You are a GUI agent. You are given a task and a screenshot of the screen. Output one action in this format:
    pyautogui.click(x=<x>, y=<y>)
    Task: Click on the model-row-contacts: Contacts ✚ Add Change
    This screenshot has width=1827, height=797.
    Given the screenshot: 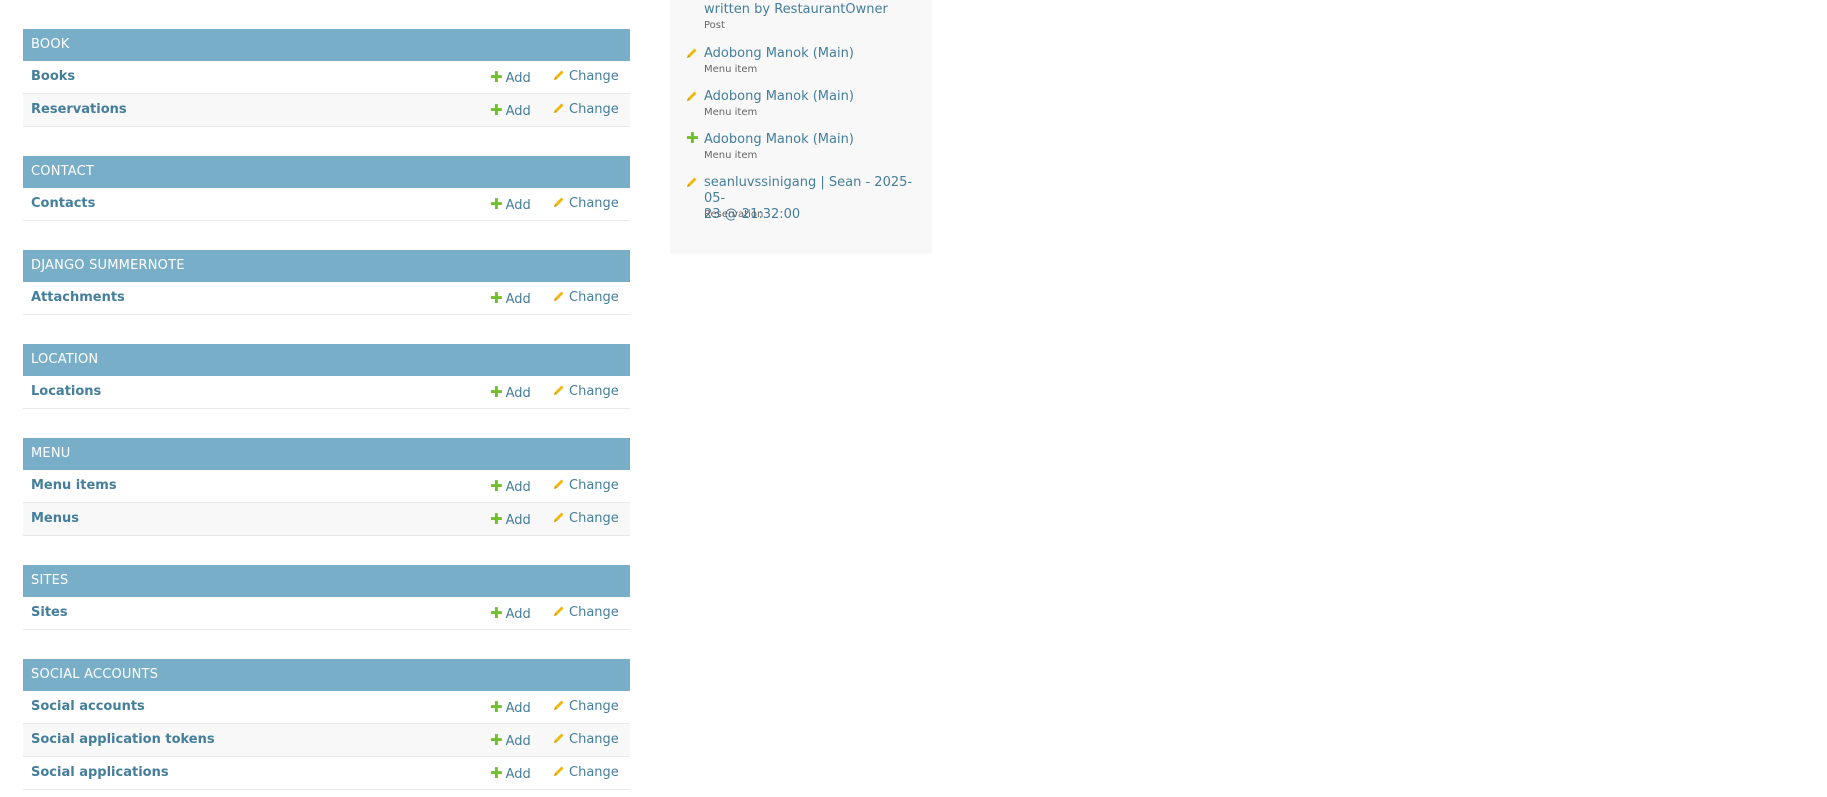 What is the action you would take?
    pyautogui.click(x=326, y=204)
    